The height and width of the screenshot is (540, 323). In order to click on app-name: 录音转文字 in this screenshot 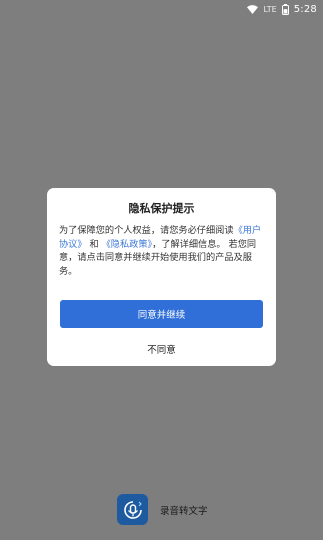, I will do `click(184, 511)`.